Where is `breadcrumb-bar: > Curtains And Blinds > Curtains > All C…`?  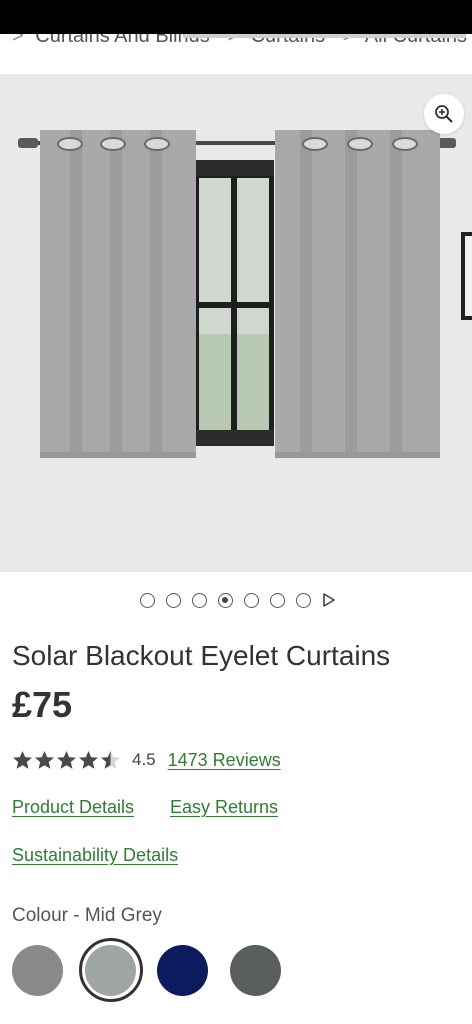
breadcrumb-bar: > Curtains And Blinds > Curtains > All C… is located at coordinates (236, 54).